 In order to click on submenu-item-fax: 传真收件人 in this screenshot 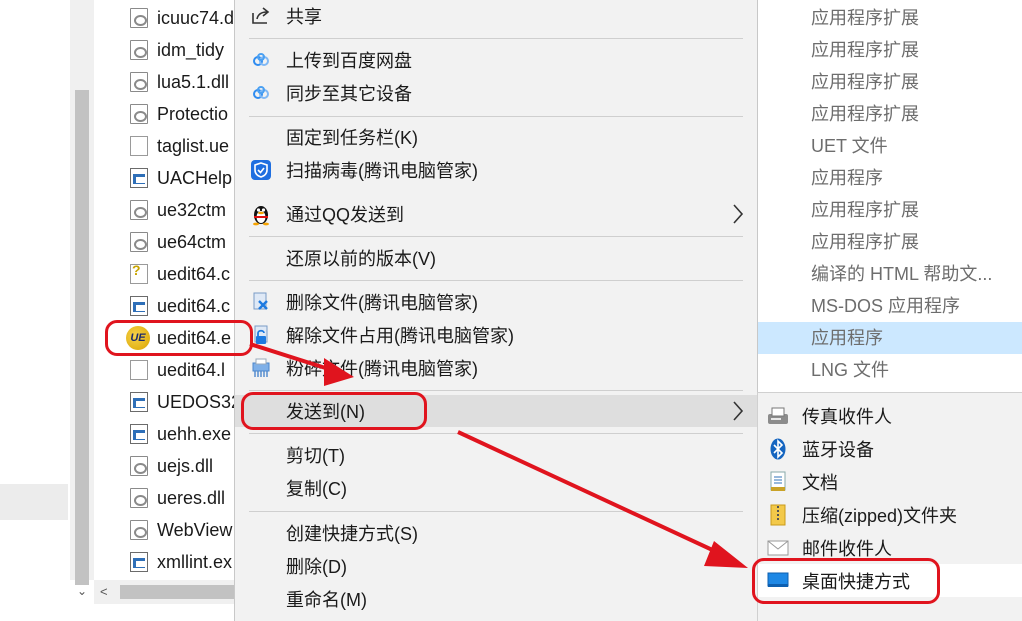, I will do `click(890, 415)`.